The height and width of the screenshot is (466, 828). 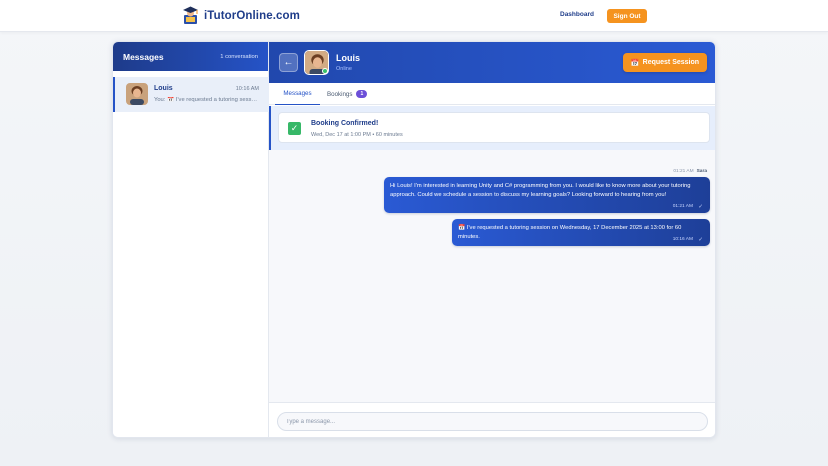 What do you see at coordinates (414, 16) in the screenshot?
I see `top-nav: iTutorOnline.com Dashboard Sign Out` at bounding box center [414, 16].